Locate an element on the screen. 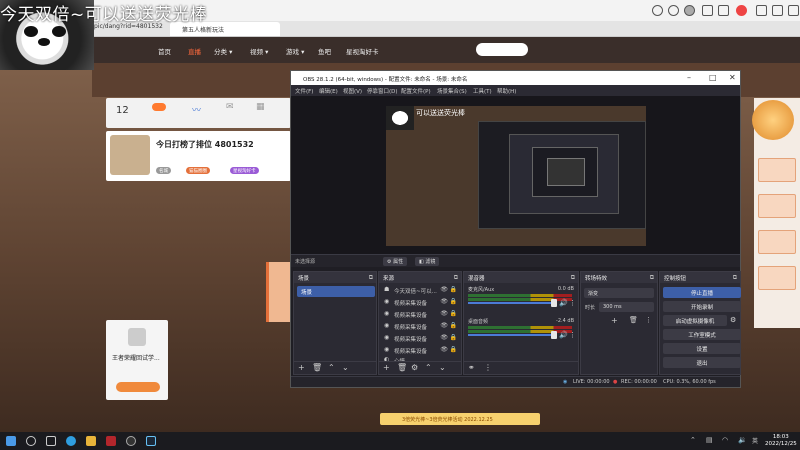  calendar-icon: ▦ is located at coordinates (260, 107).